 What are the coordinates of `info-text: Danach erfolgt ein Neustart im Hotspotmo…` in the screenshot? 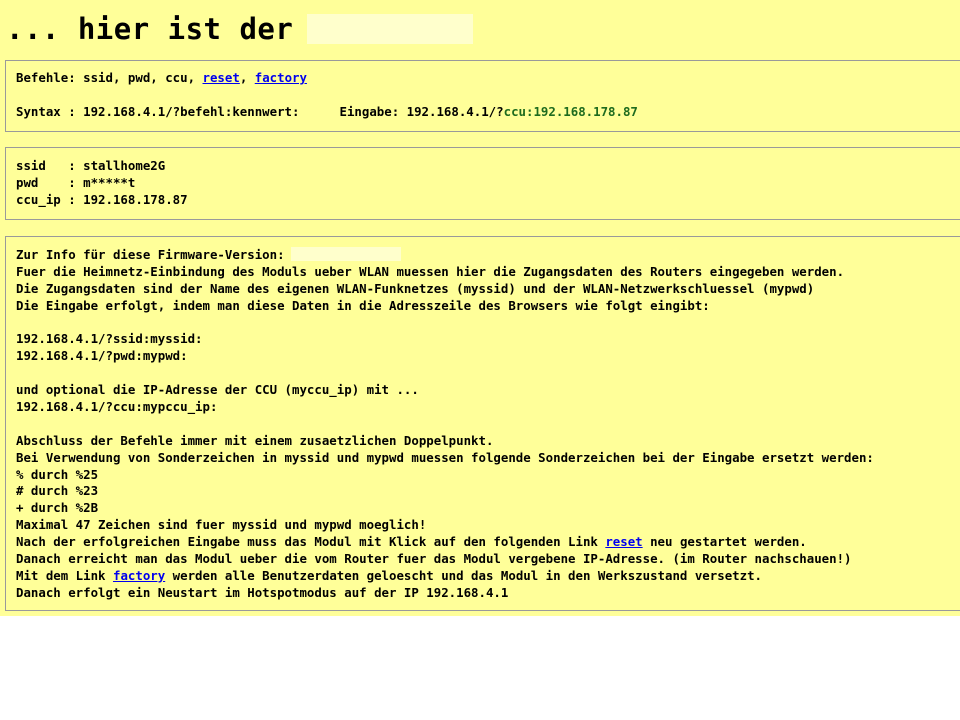 It's located at (262, 592).